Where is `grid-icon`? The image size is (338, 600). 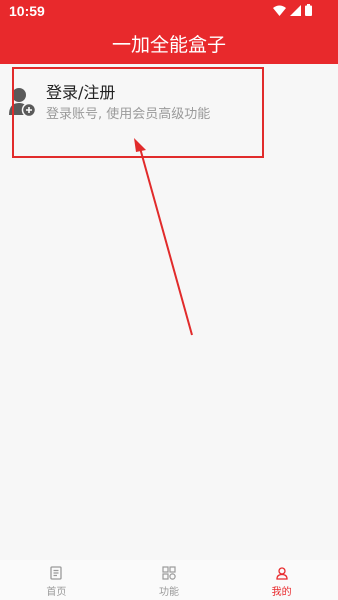
grid-icon is located at coordinates (169, 573).